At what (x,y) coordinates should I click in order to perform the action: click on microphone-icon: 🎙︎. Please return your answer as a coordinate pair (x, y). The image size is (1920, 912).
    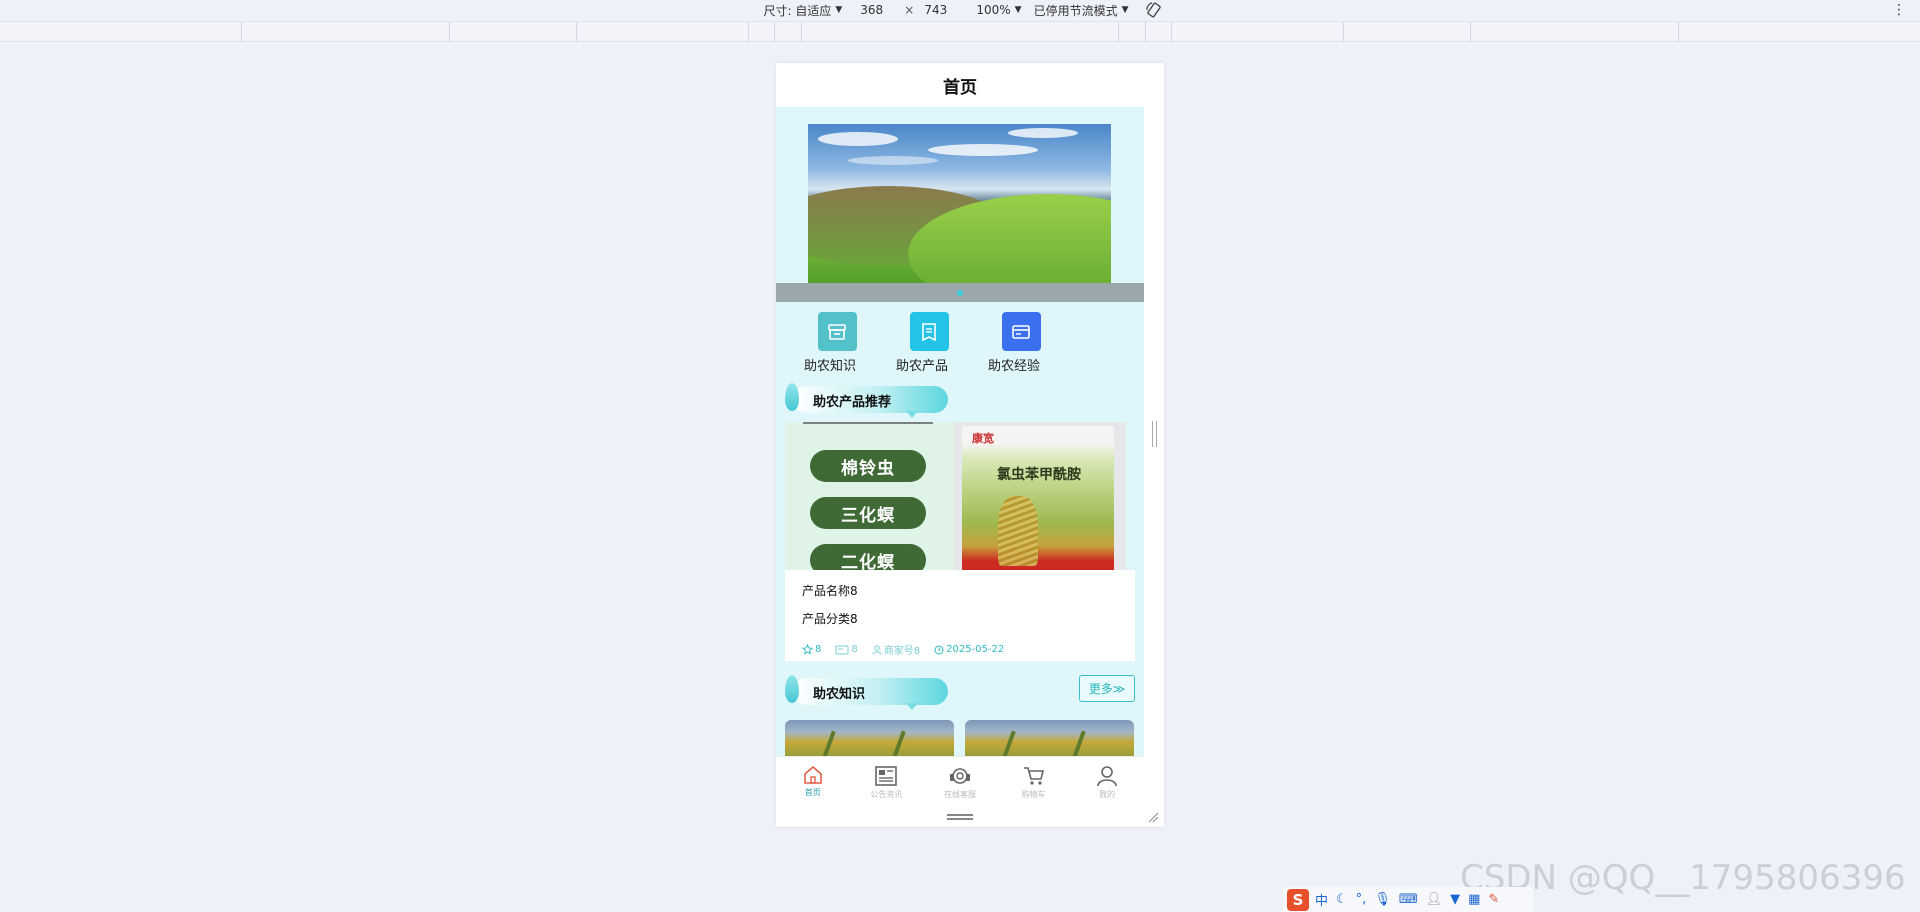
    Looking at the image, I should click on (1382, 899).